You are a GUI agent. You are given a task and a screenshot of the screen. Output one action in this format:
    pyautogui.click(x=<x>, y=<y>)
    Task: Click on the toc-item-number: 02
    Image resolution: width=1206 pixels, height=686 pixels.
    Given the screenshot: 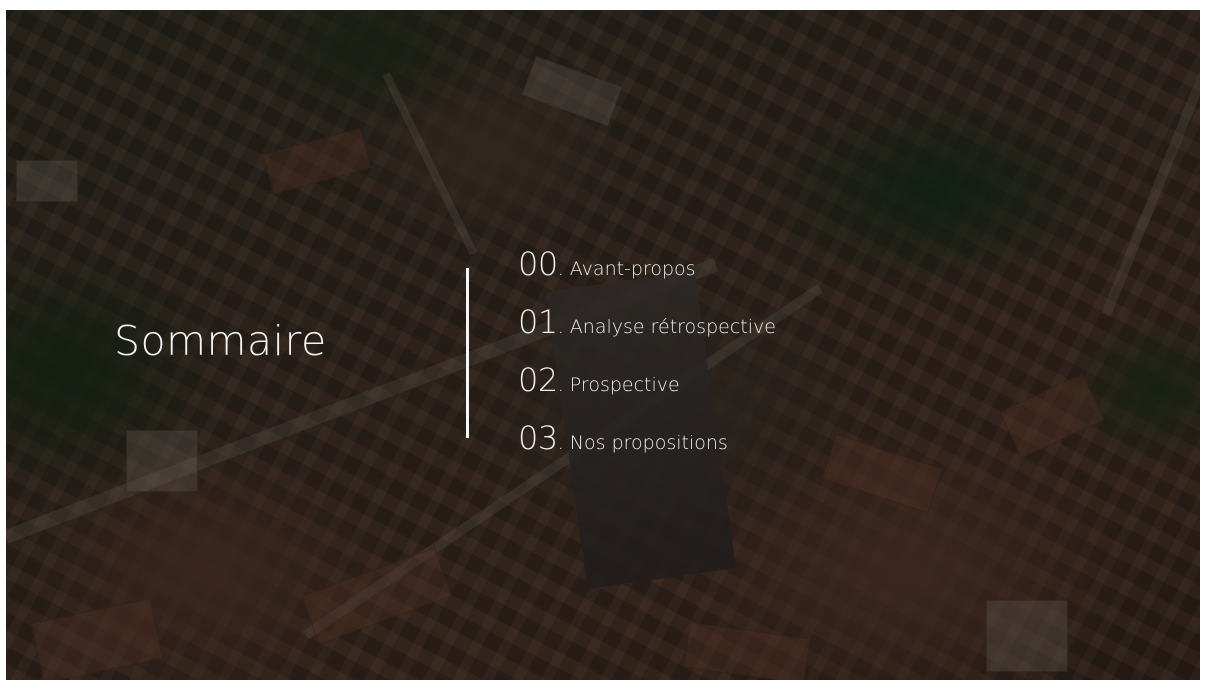 What is the action you would take?
    pyautogui.click(x=538, y=380)
    